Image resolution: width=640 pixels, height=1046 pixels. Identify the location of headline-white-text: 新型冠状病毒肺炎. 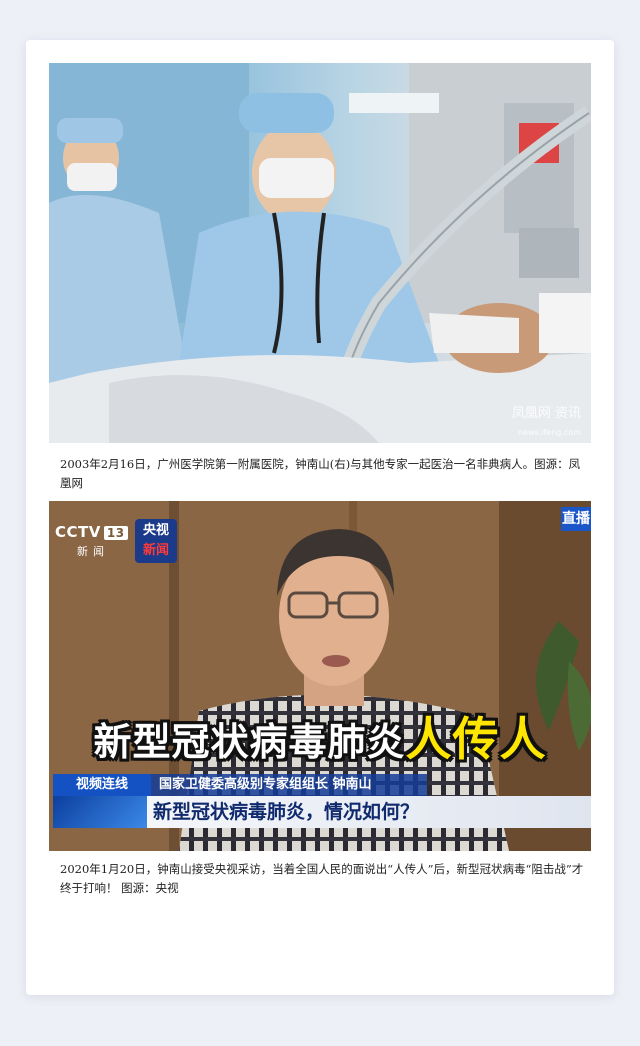
(249, 742).